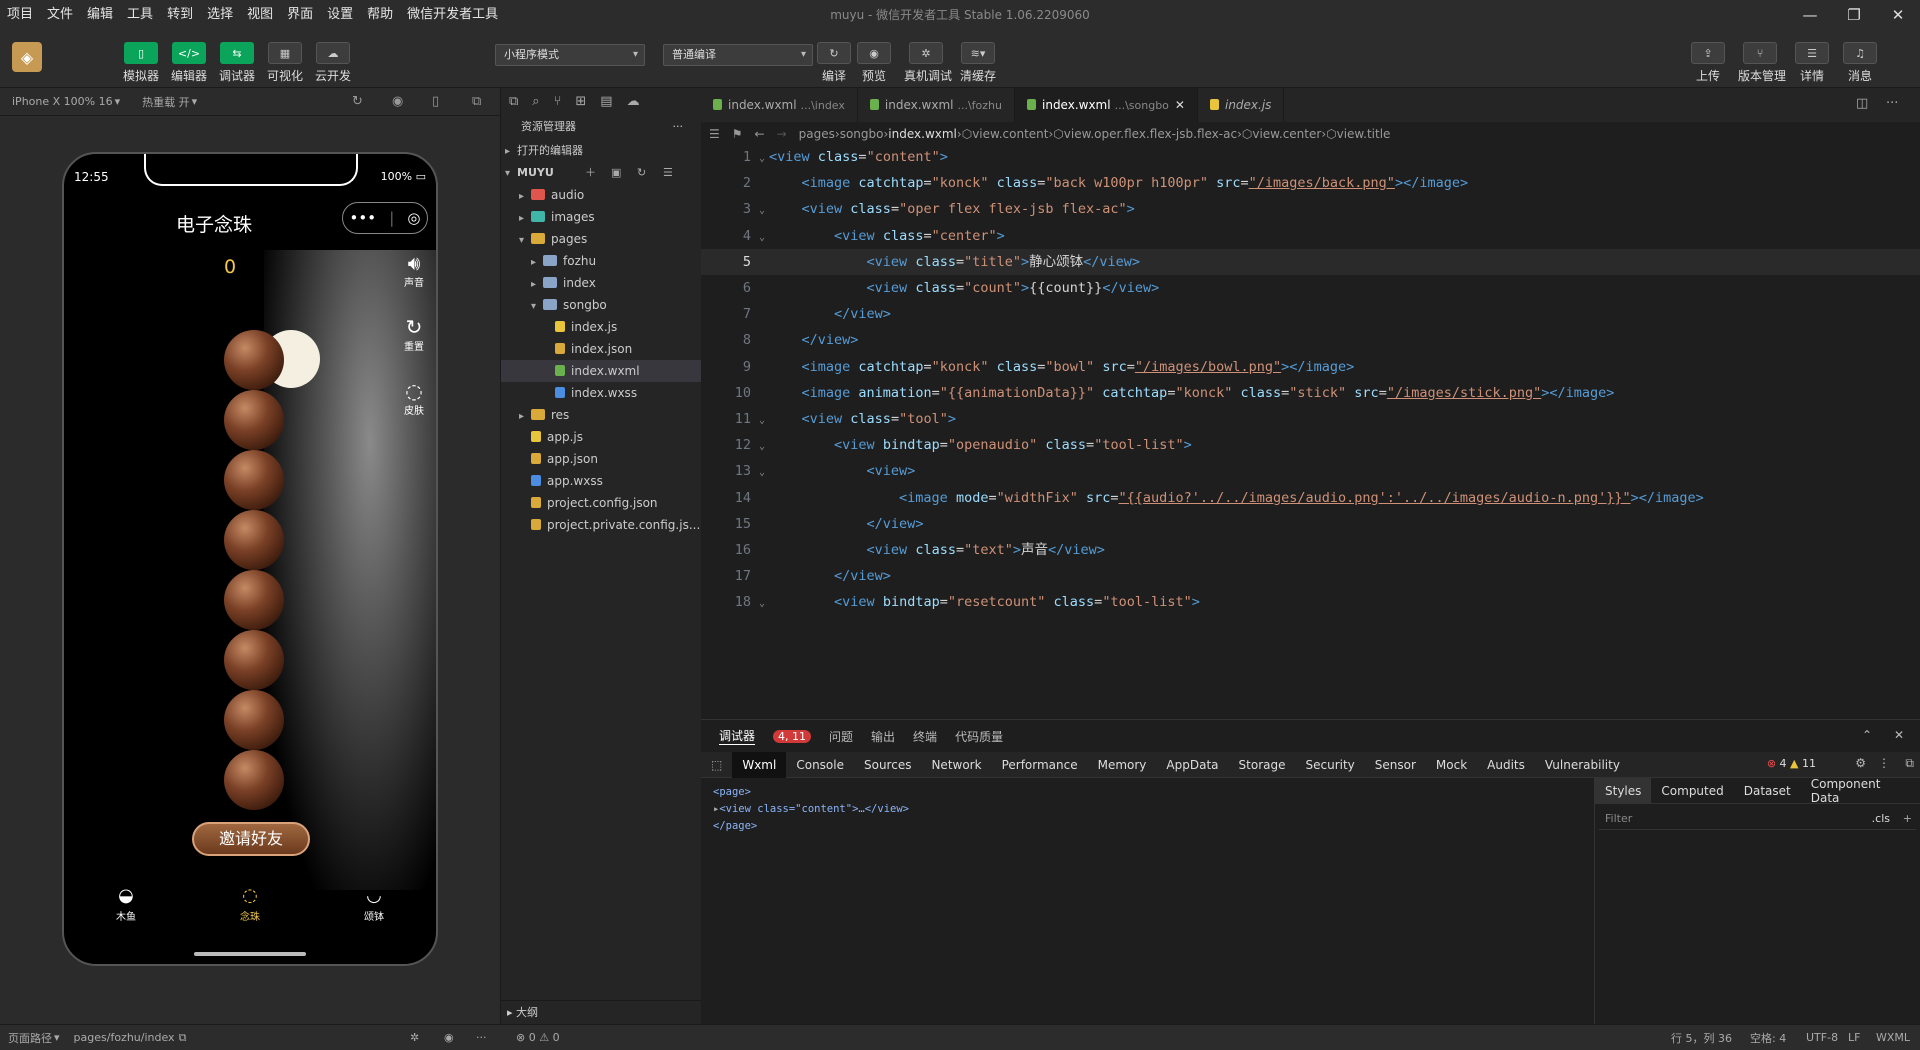 This screenshot has height=1050, width=1920. I want to click on cloud-button: ☁ 云开发, so click(333, 63).